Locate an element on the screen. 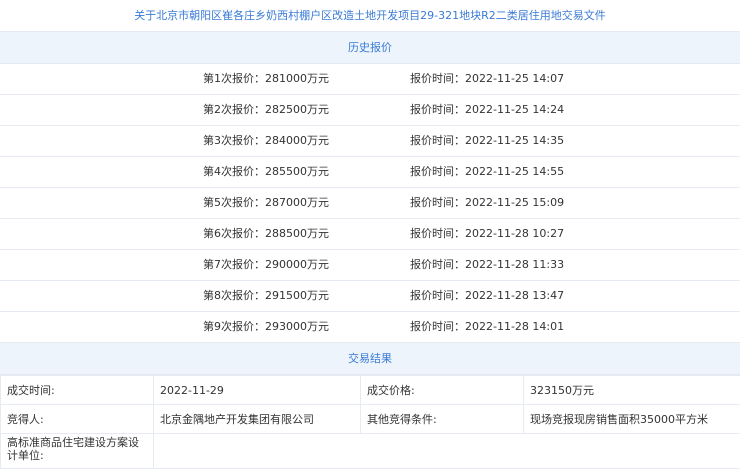  bid-history-row: 第9次报价：293000万元 报价时间：2022-11-28 14:01 is located at coordinates (370, 327).